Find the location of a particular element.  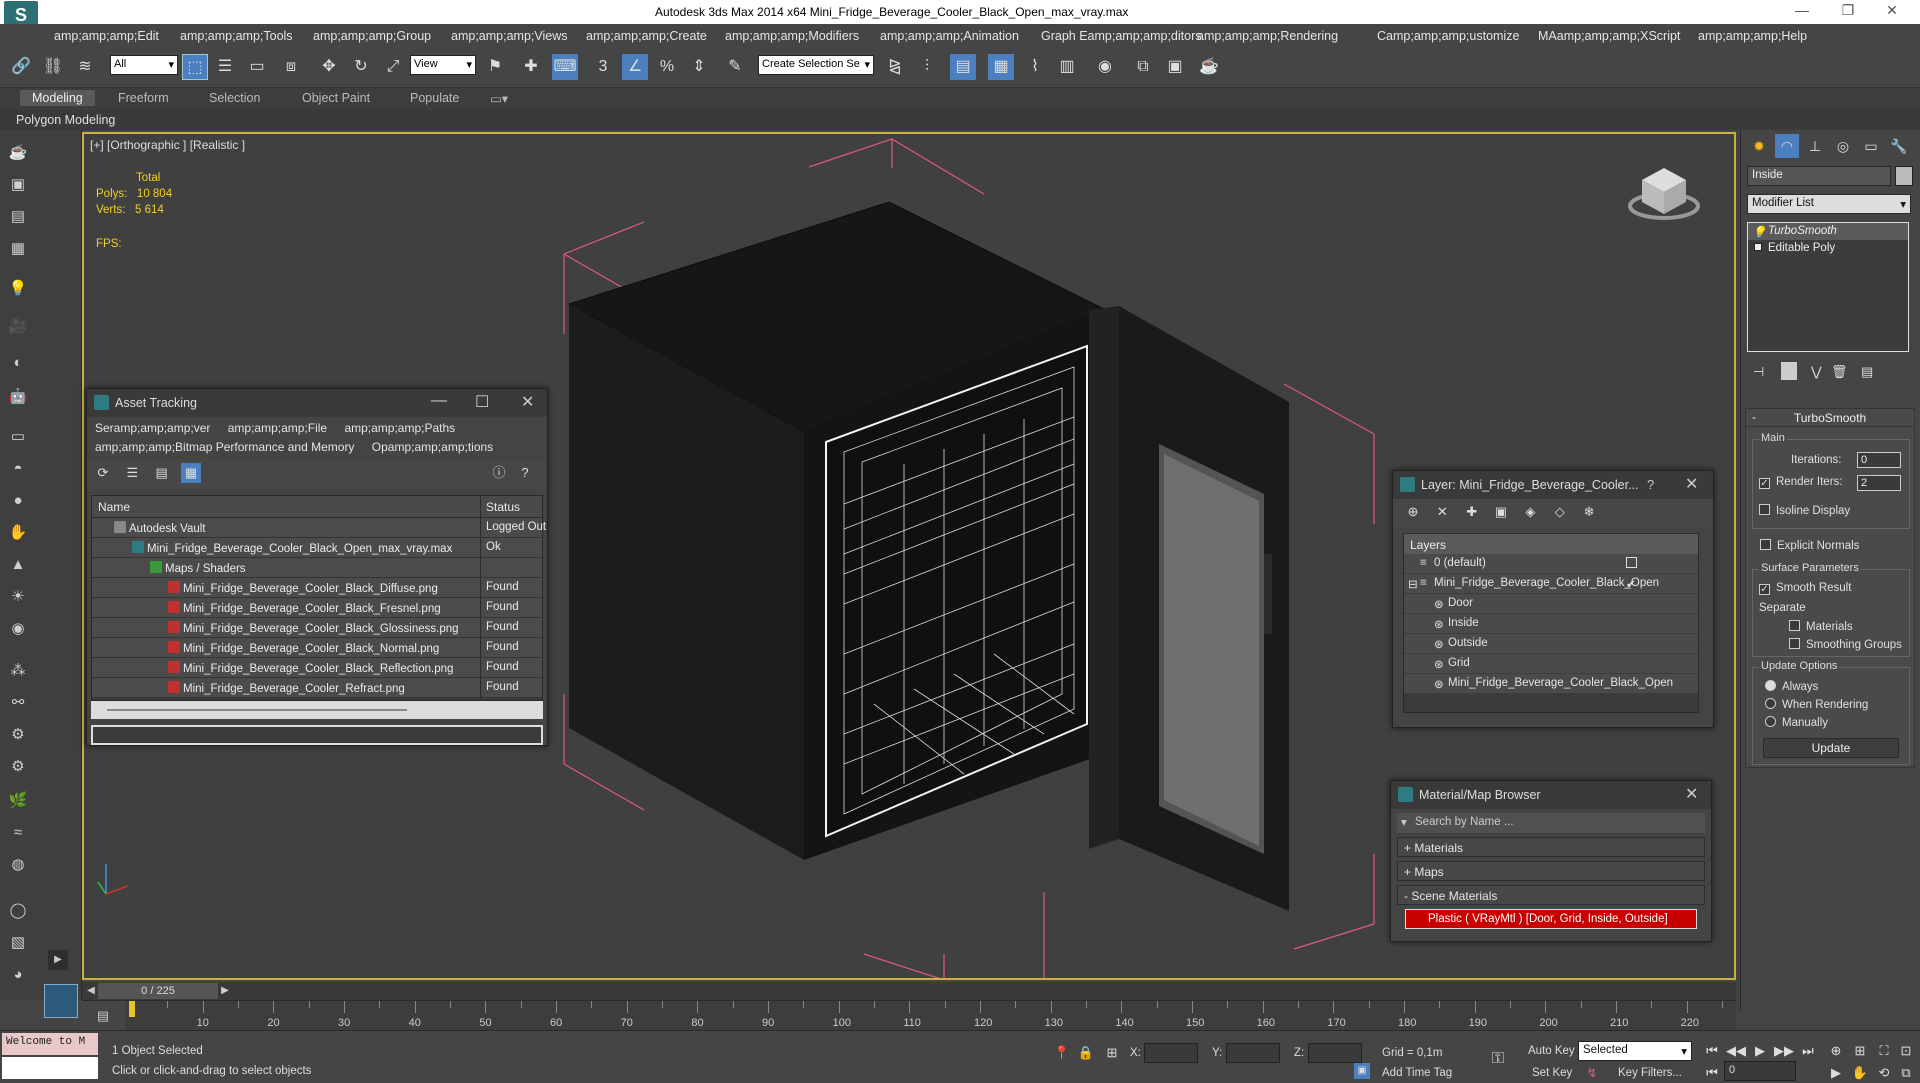

material-editor-icon: ◉ is located at coordinates (1105, 67).